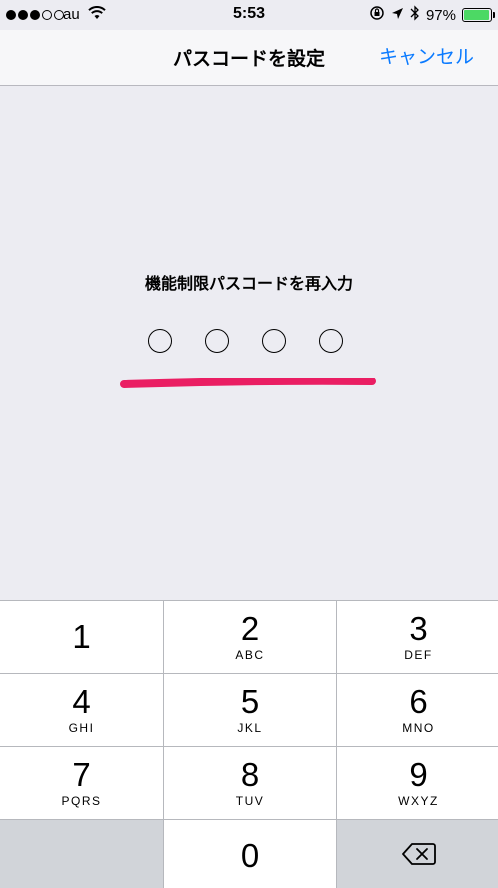 The image size is (498, 888). What do you see at coordinates (418, 628) in the screenshot?
I see `key-digit: 3` at bounding box center [418, 628].